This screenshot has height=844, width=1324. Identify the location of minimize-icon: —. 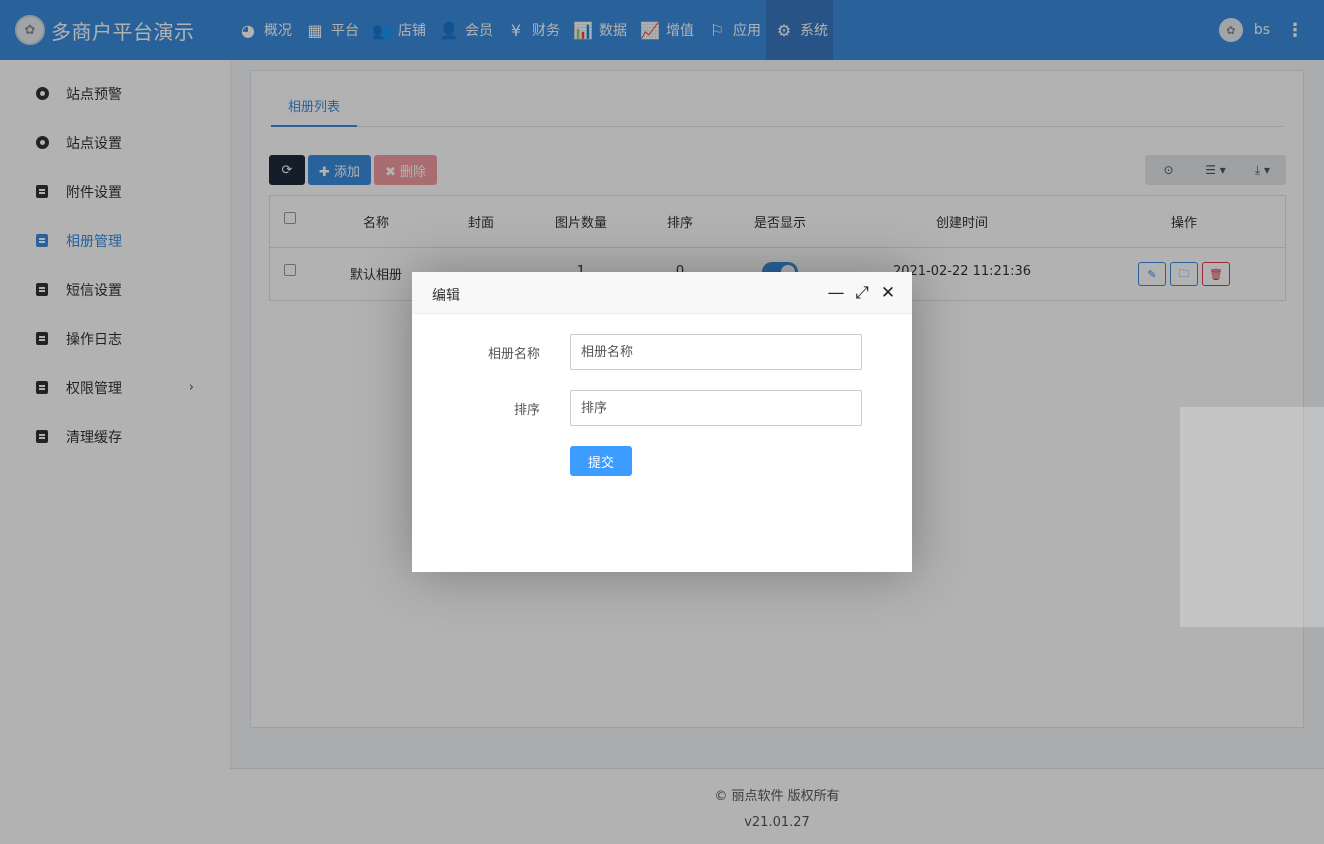
(836, 293).